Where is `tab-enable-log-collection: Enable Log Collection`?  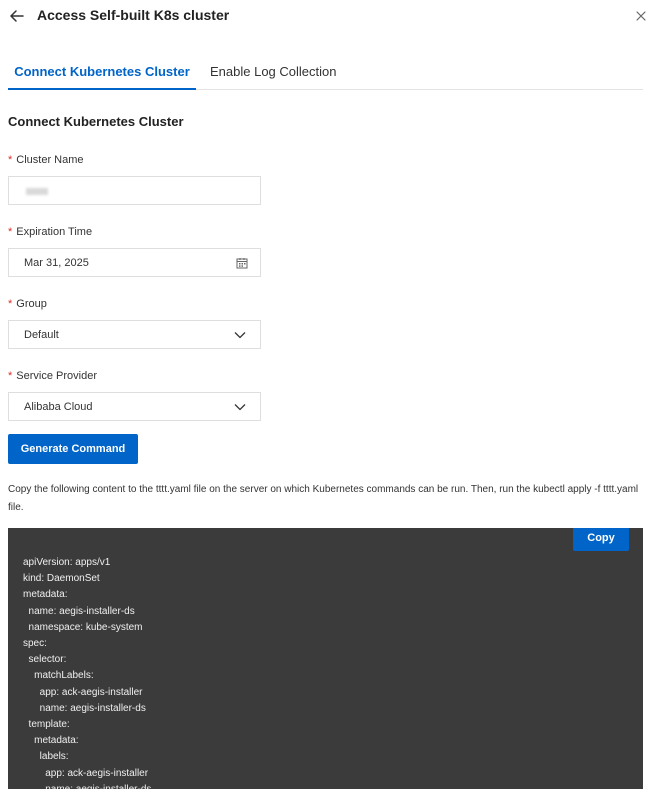 tab-enable-log-collection: Enable Log Collection is located at coordinates (273, 74).